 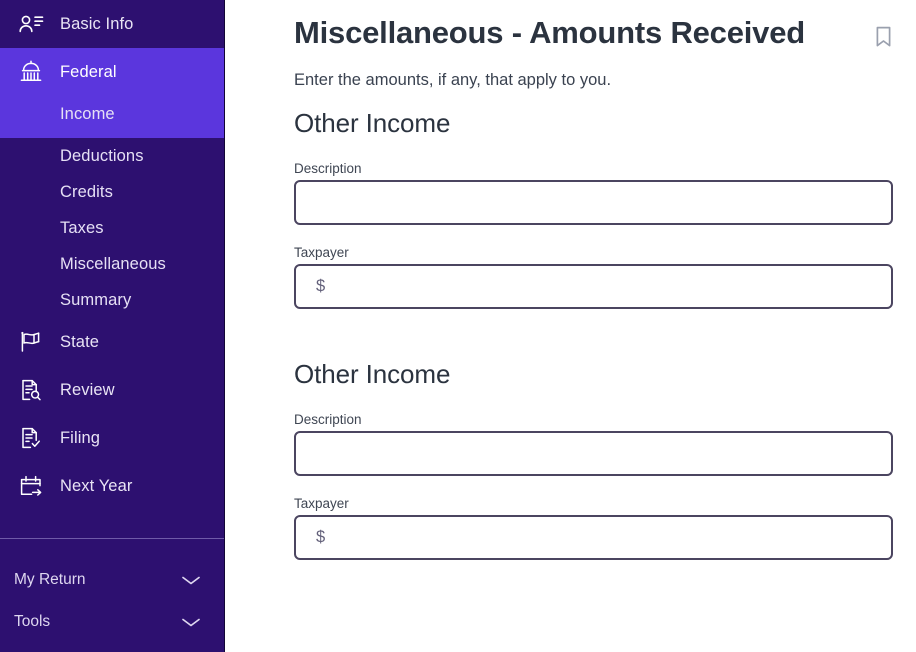 I want to click on field-taxpayer-1: Taxpayer $, so click(x=594, y=277).